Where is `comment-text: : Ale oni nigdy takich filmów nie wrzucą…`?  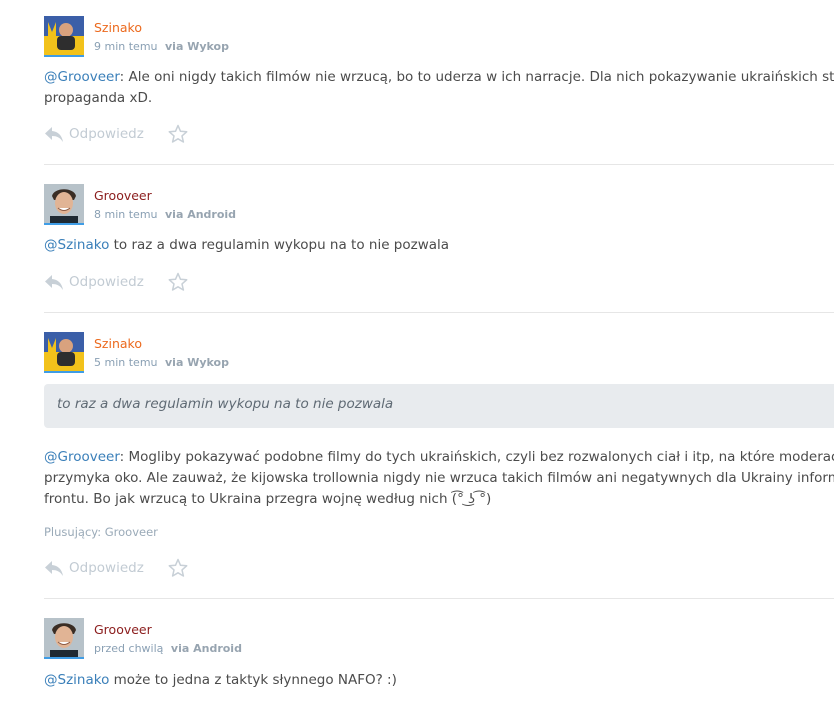
comment-text: : Ale oni nigdy takich filmów nie wrzucą… is located at coordinates (476, 77).